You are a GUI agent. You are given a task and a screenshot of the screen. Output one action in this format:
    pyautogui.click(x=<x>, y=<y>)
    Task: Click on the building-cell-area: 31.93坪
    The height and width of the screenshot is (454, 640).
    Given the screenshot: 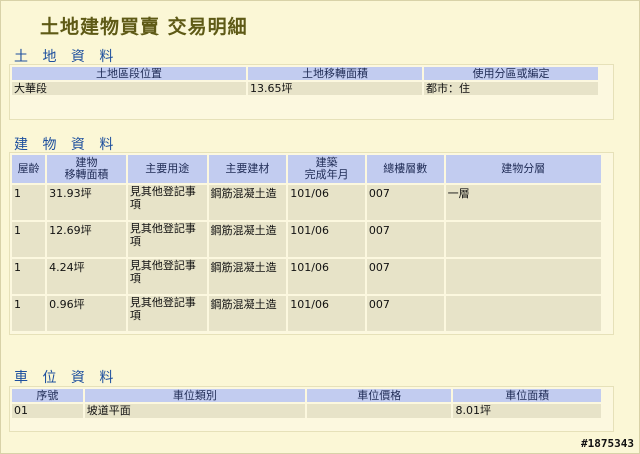 What is the action you would take?
    pyautogui.click(x=86, y=202)
    